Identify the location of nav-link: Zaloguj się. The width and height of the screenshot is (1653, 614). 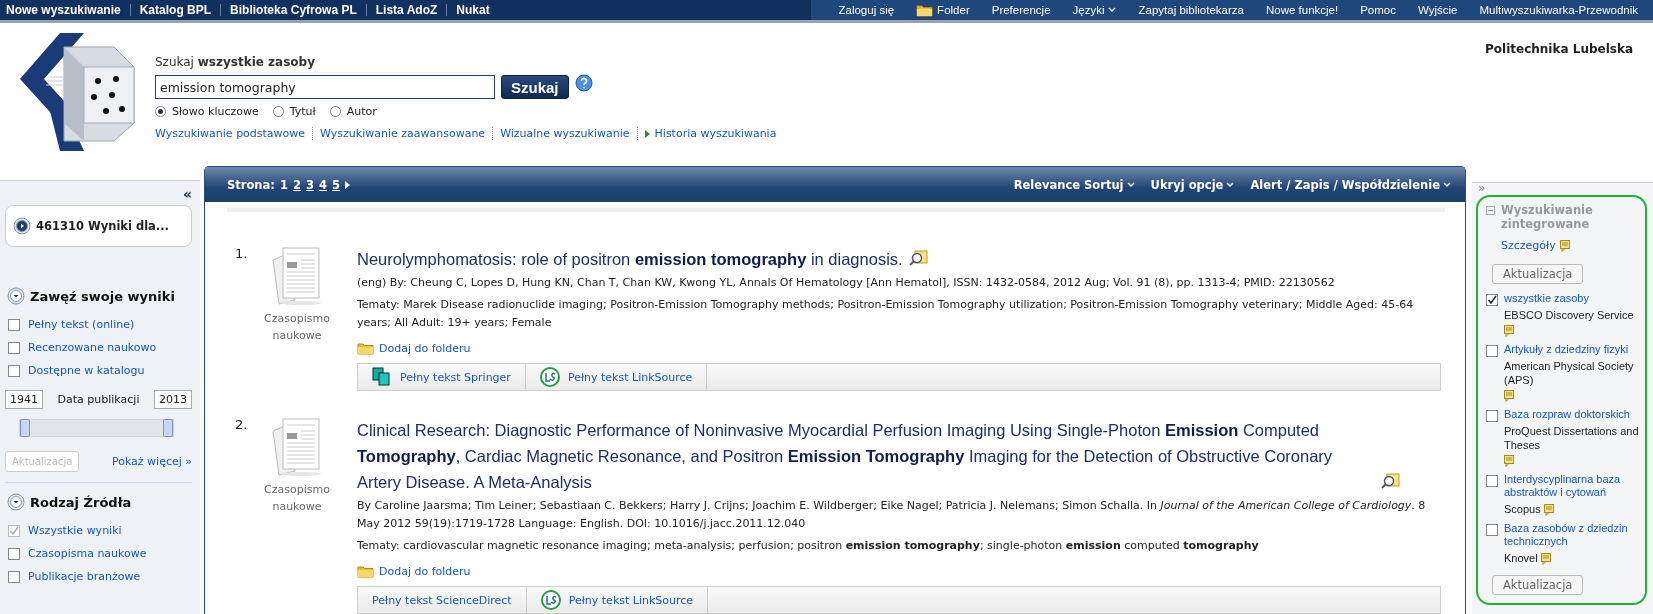
(866, 10).